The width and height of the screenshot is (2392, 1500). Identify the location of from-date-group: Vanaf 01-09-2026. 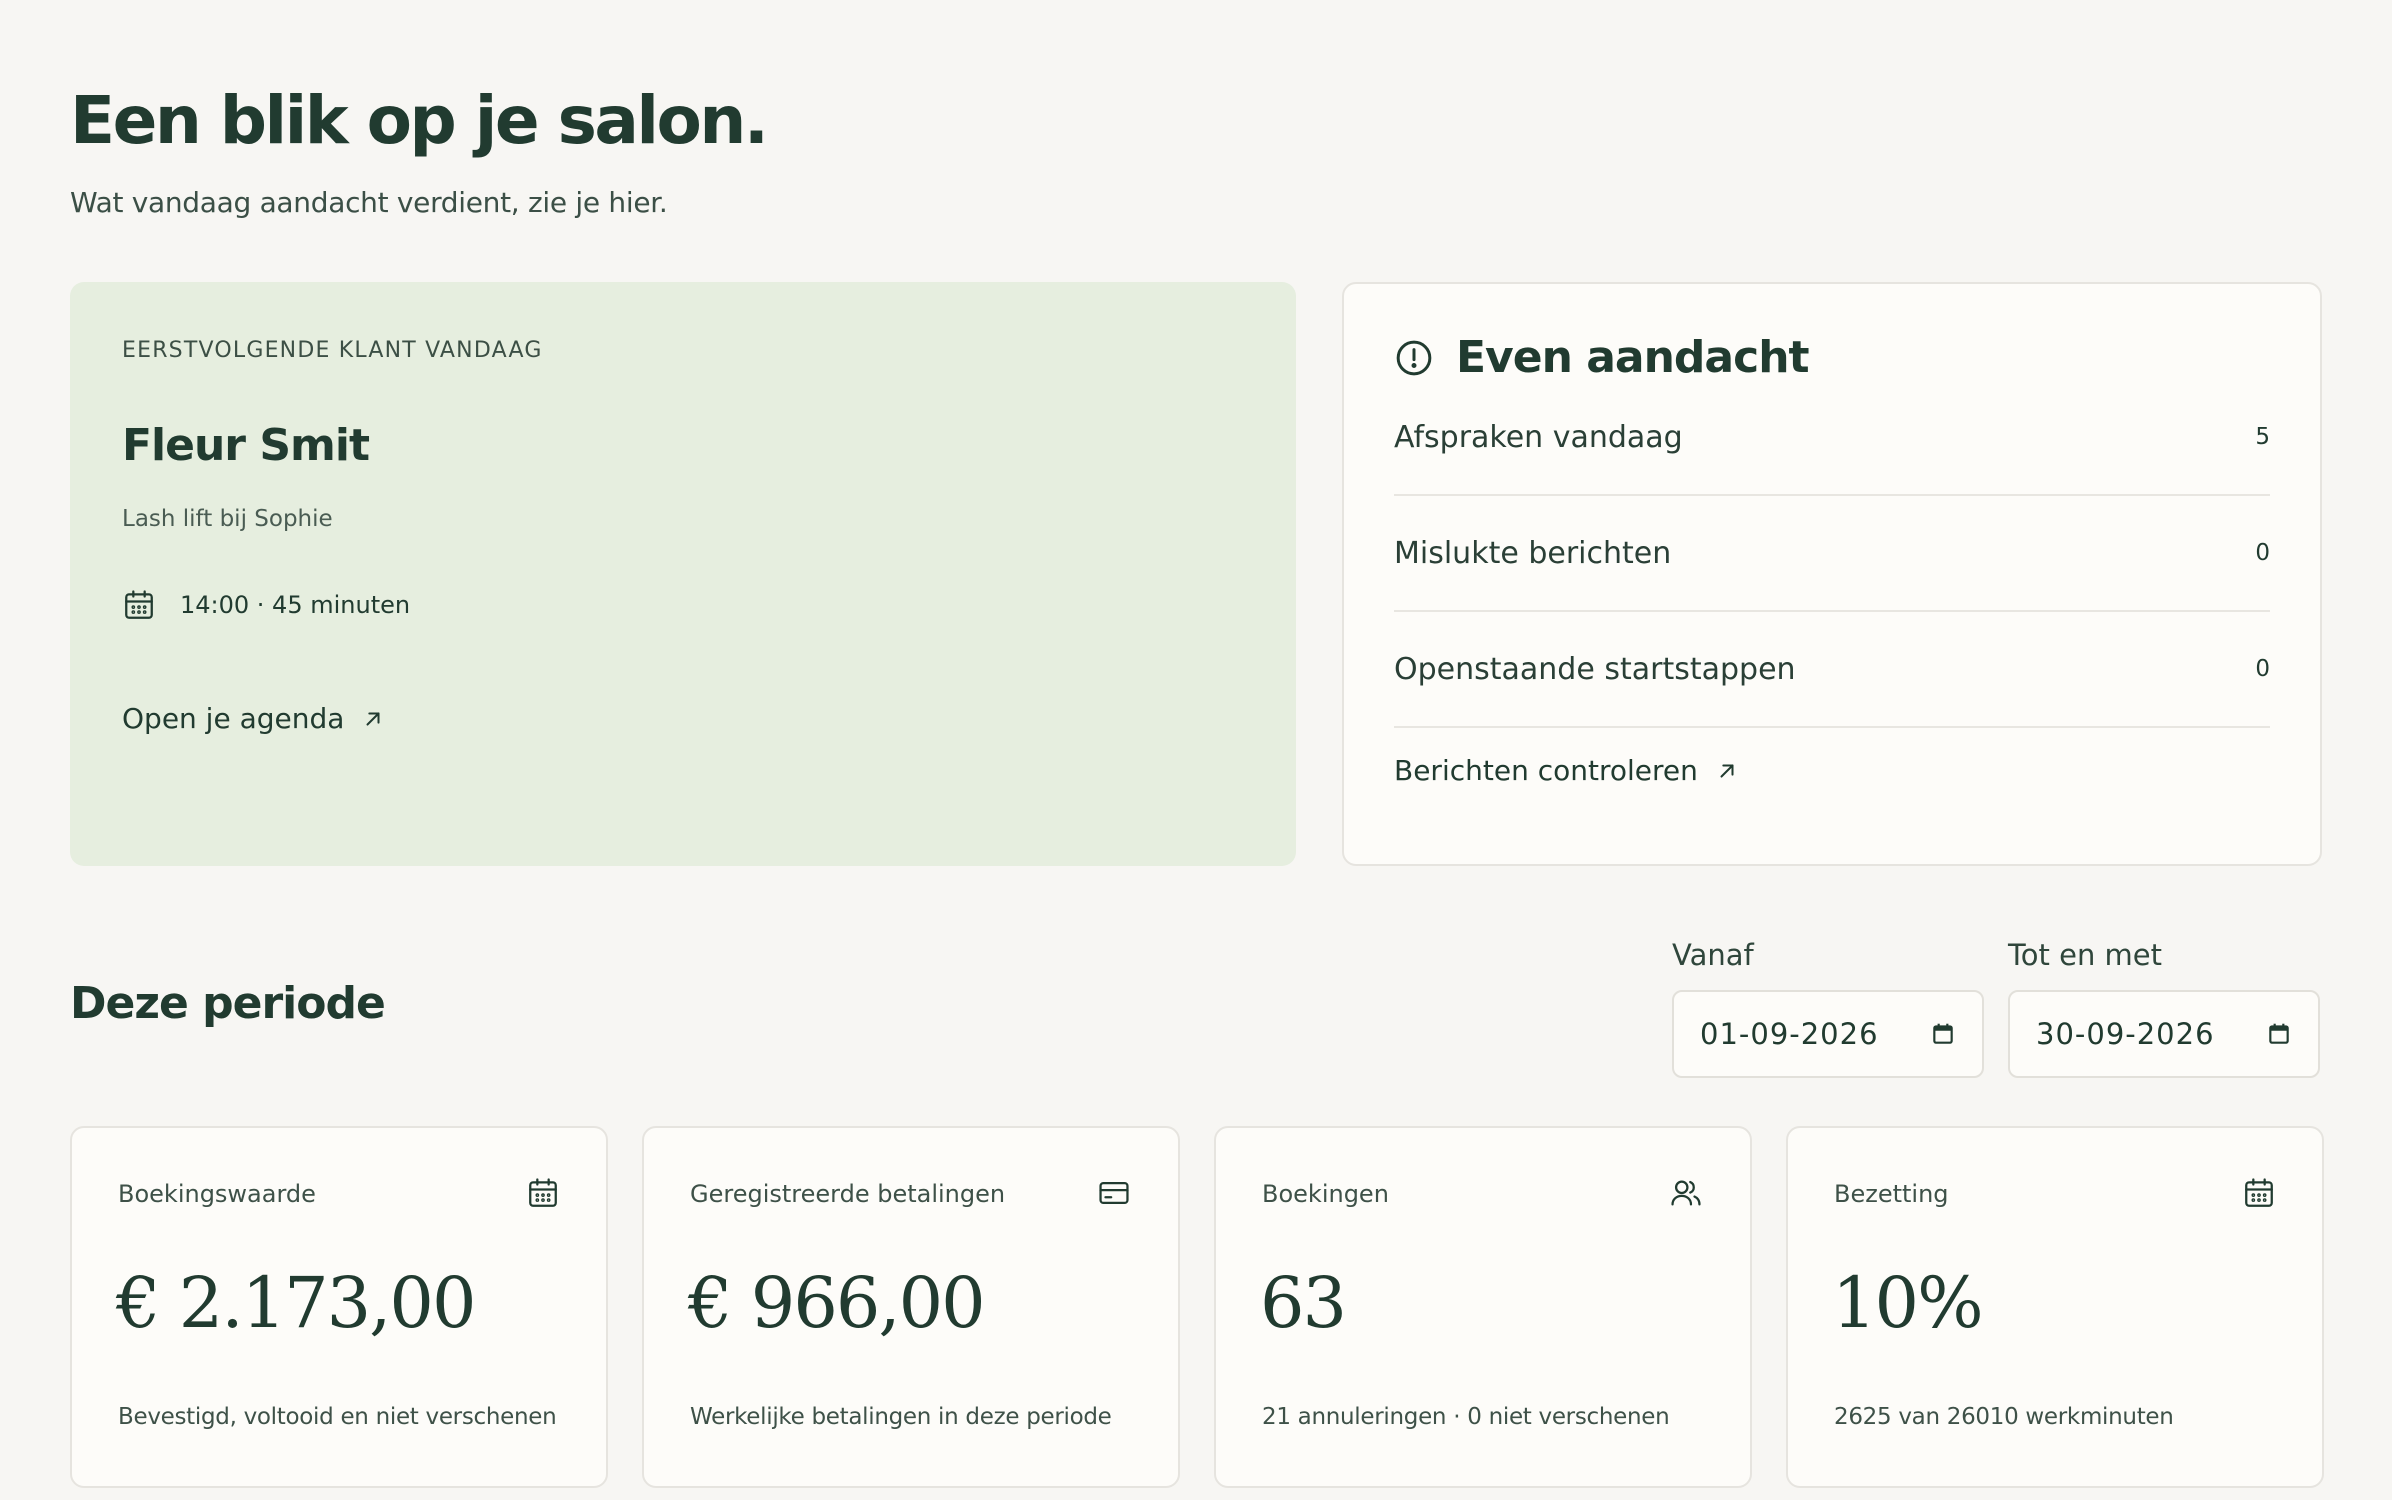
(1828, 1008).